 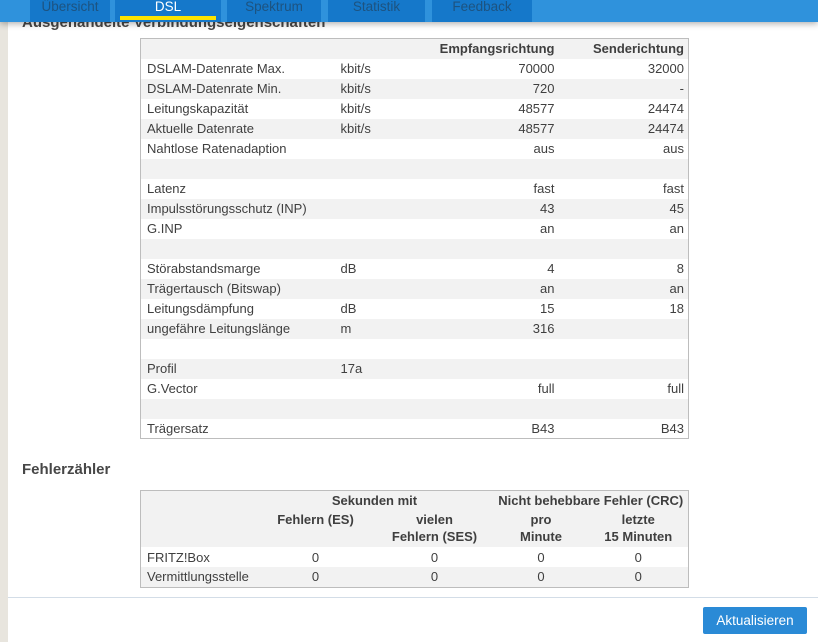 I want to click on column-header-crc-15-minutes: letzte 15 Minuten, so click(x=638, y=528).